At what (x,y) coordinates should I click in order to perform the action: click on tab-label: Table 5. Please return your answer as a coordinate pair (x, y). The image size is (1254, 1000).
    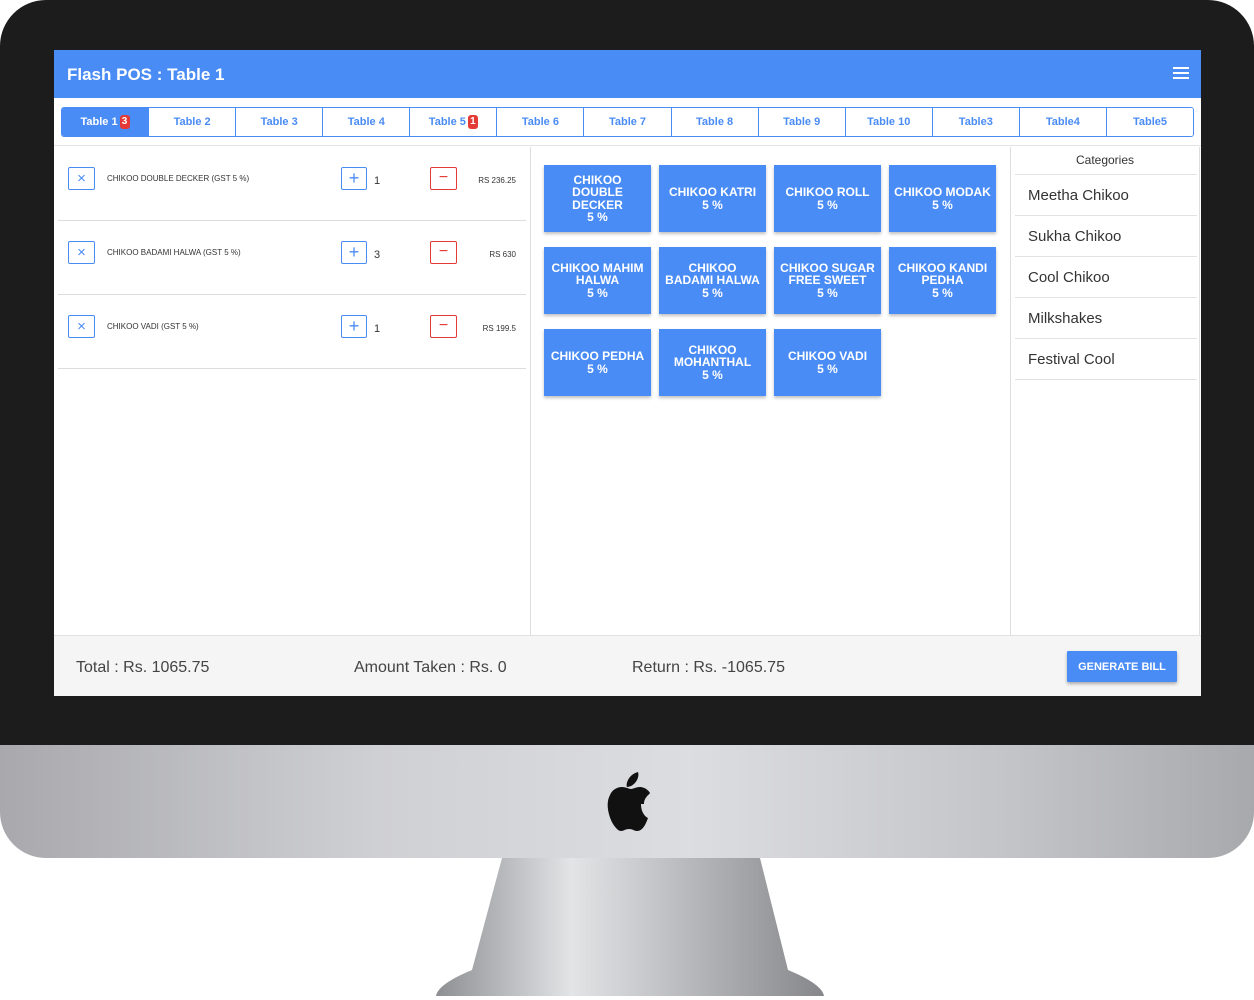
    Looking at the image, I should click on (447, 122).